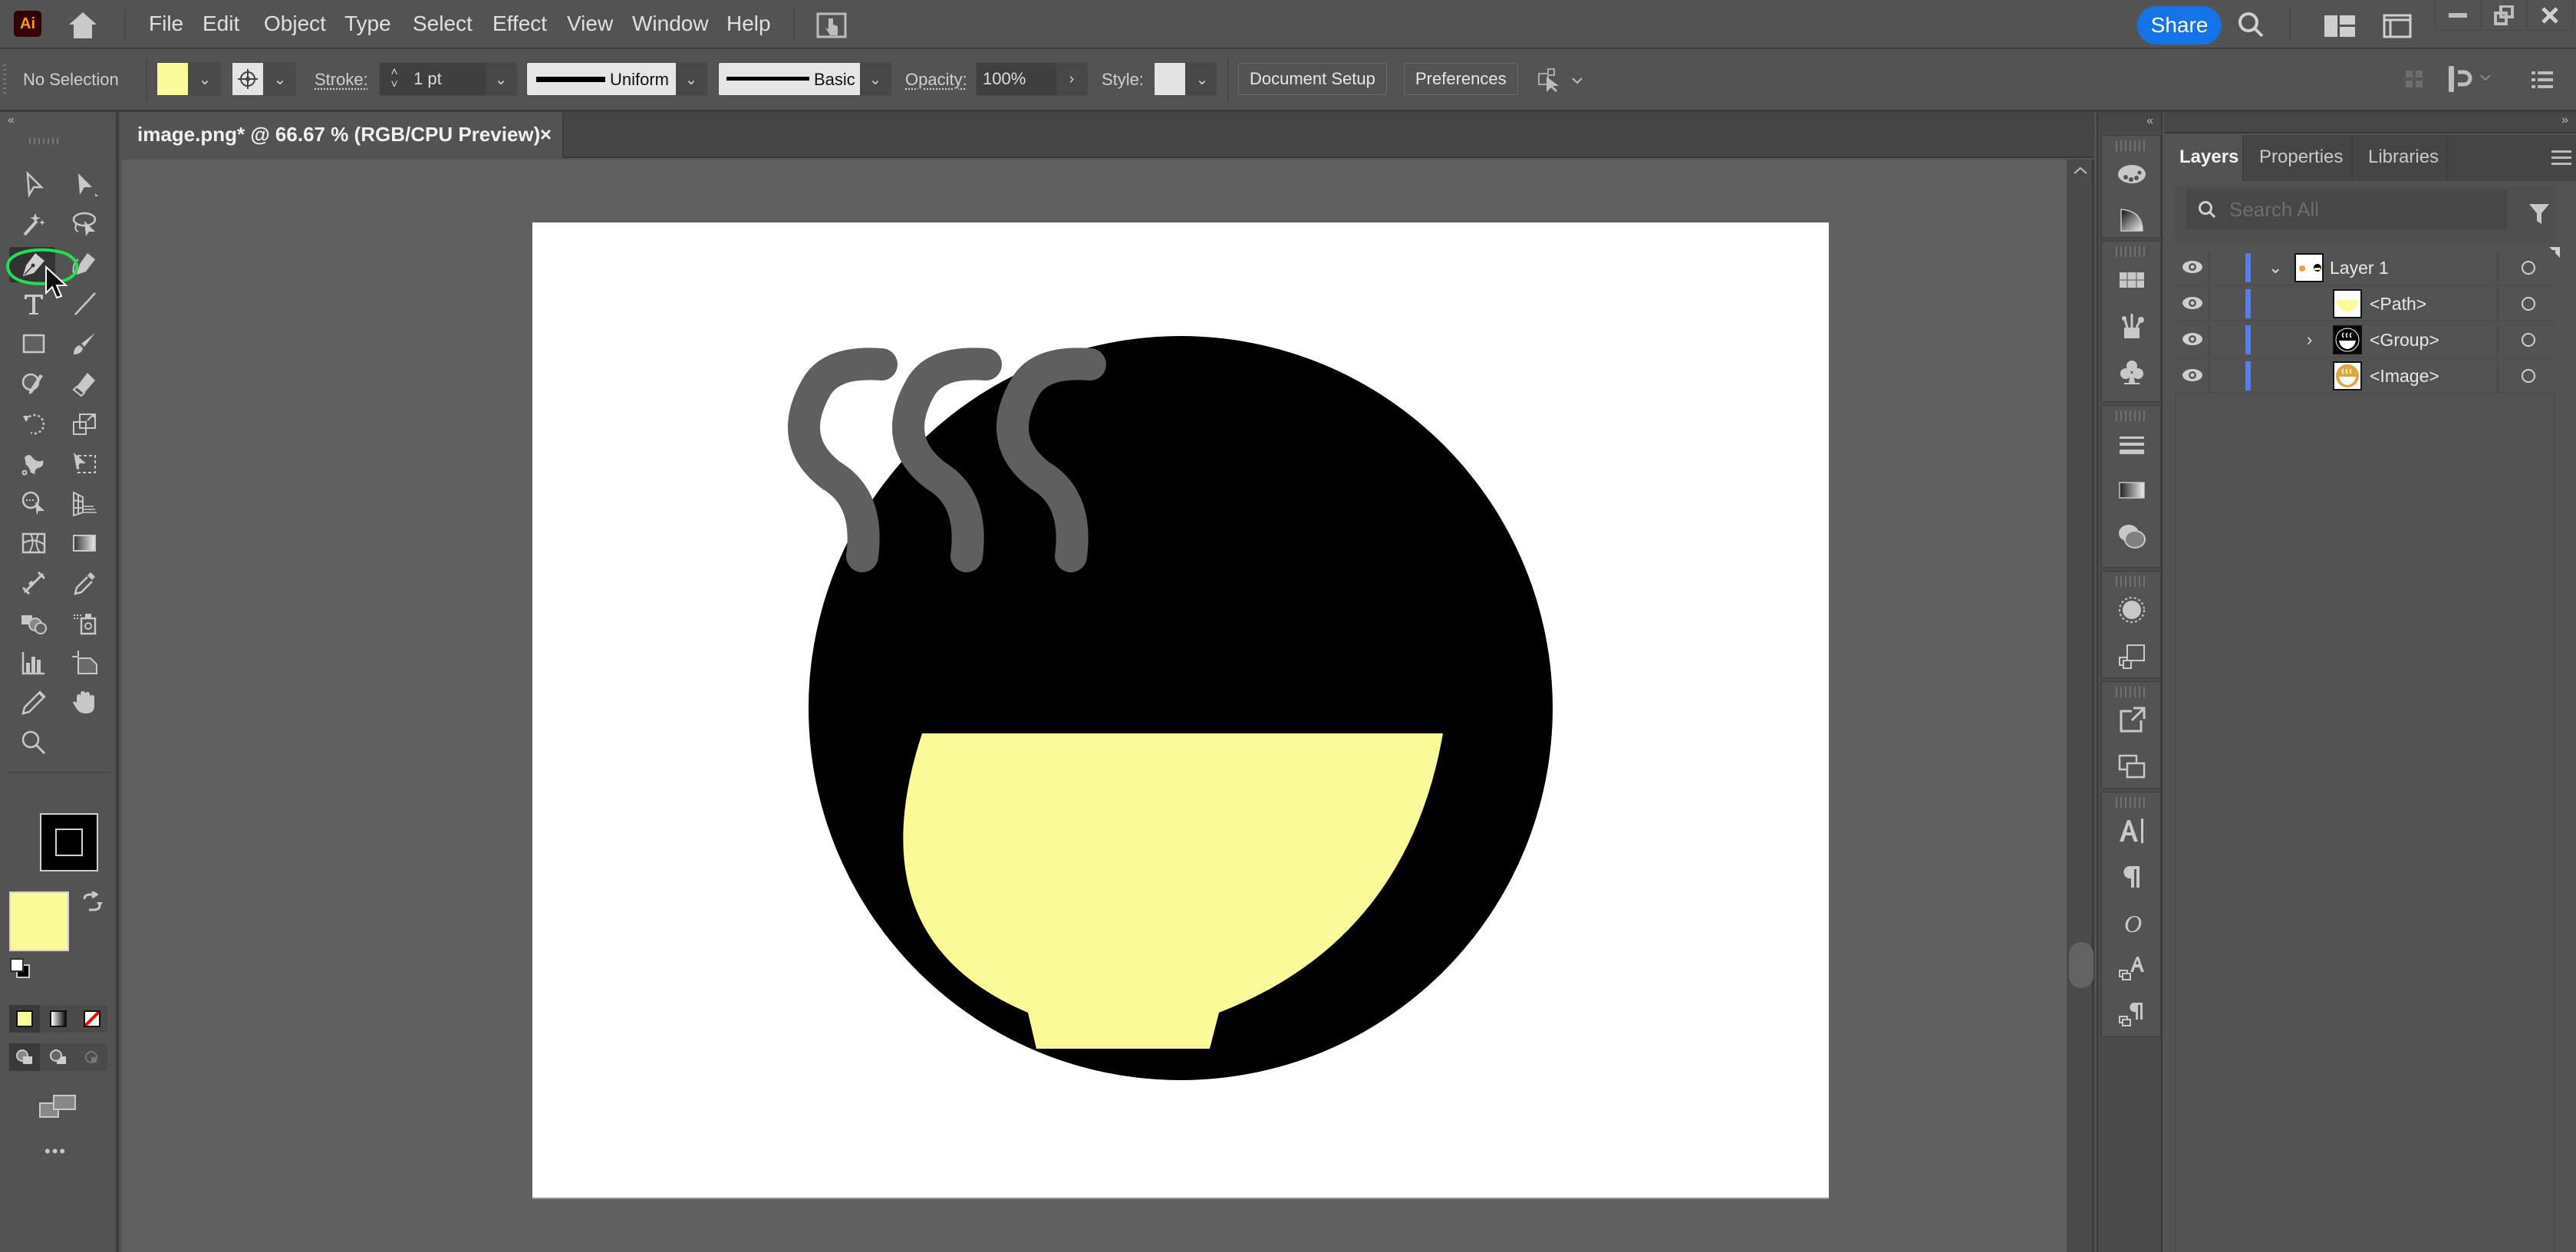  I want to click on lasso-tool, so click(84, 224).